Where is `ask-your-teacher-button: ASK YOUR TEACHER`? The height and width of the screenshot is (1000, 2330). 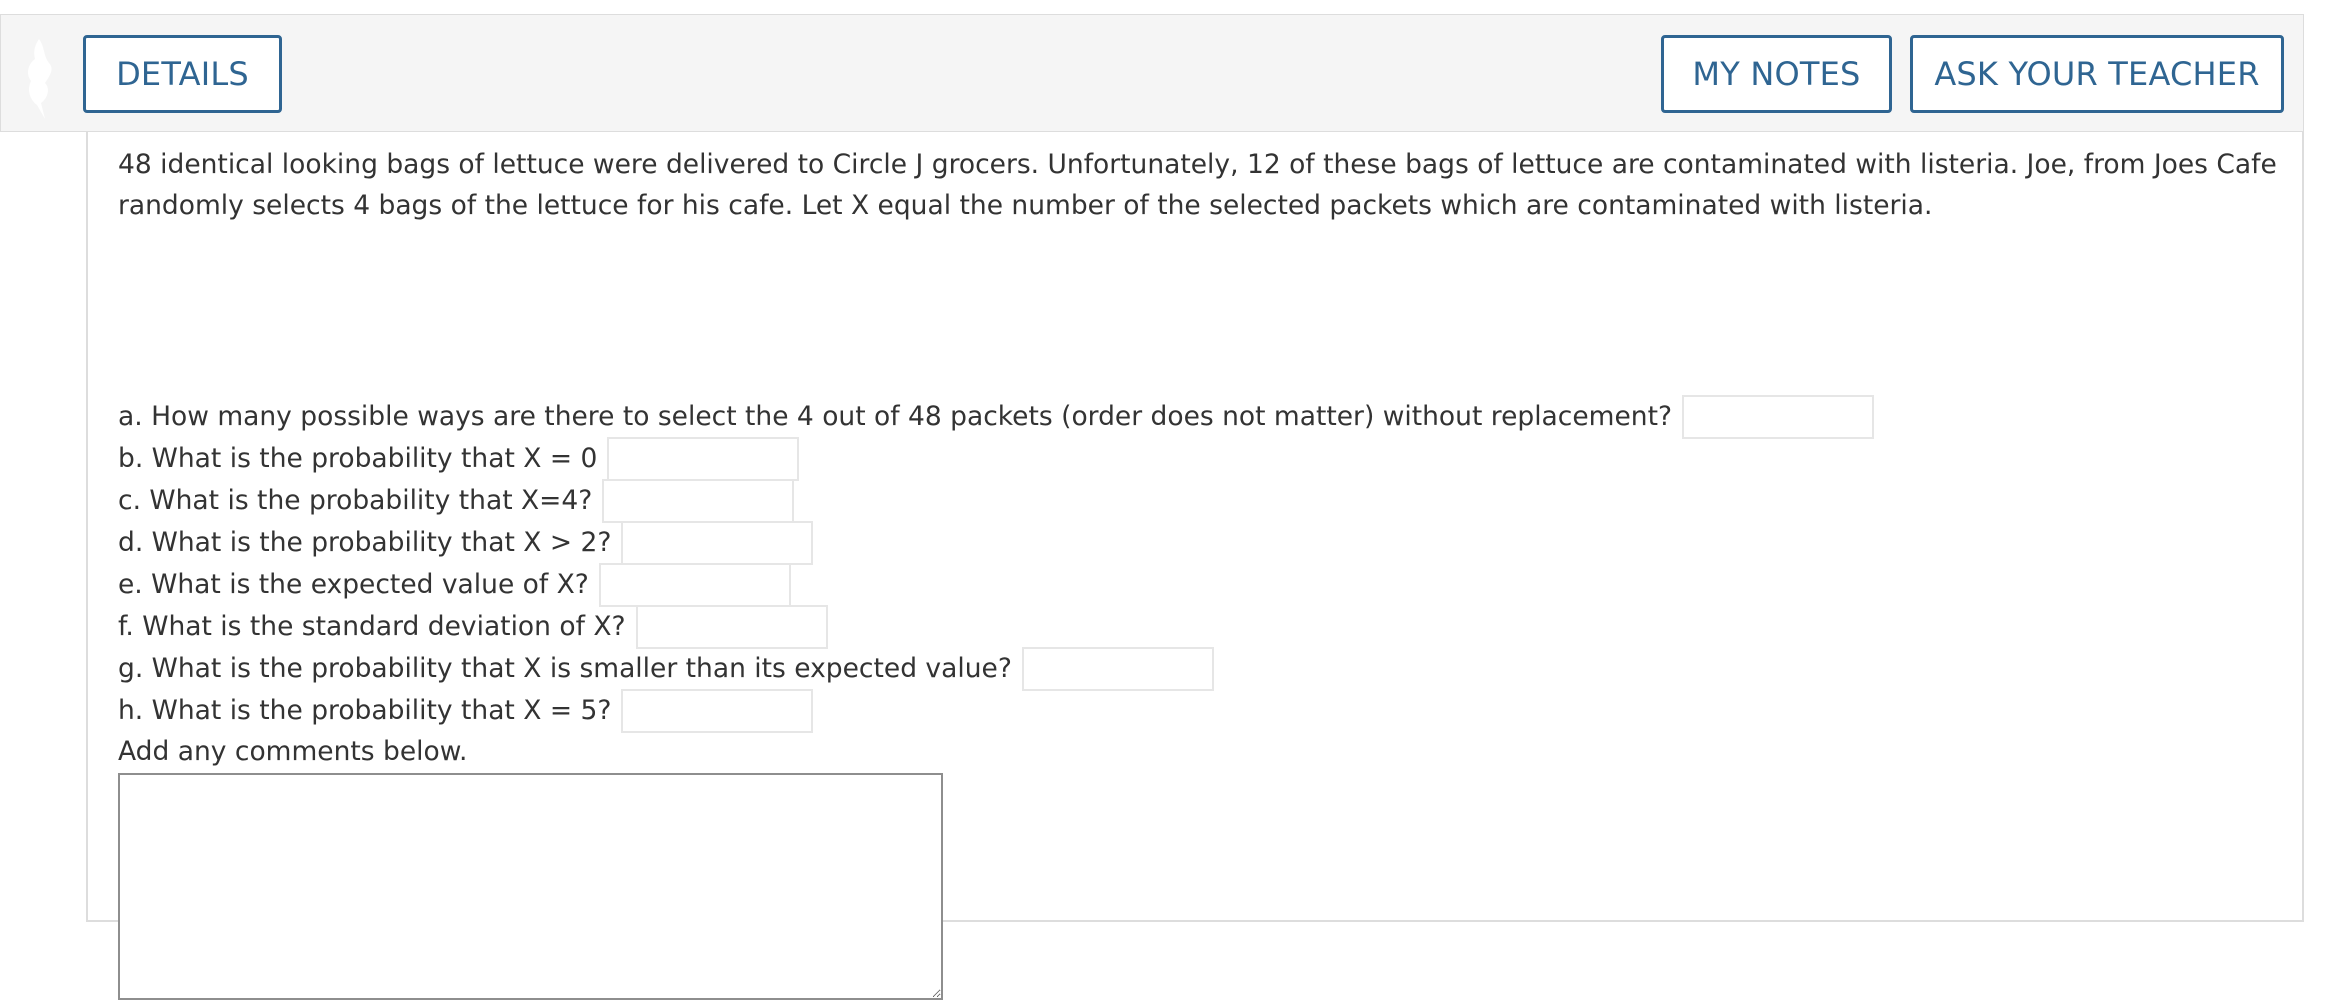 ask-your-teacher-button: ASK YOUR TEACHER is located at coordinates (2097, 74).